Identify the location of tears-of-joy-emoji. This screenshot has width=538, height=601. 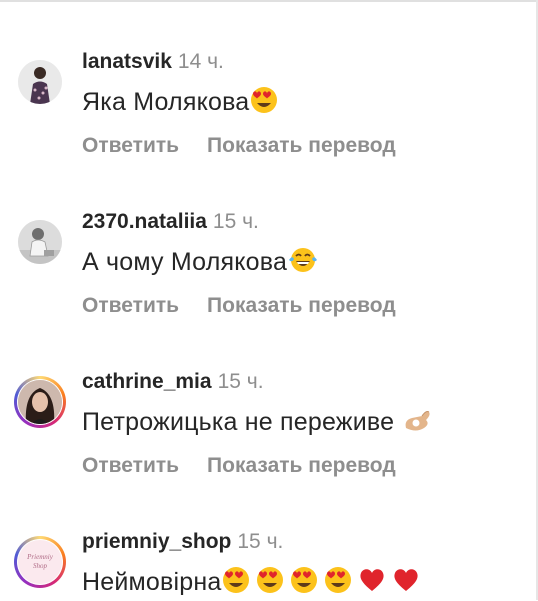
(303, 263).